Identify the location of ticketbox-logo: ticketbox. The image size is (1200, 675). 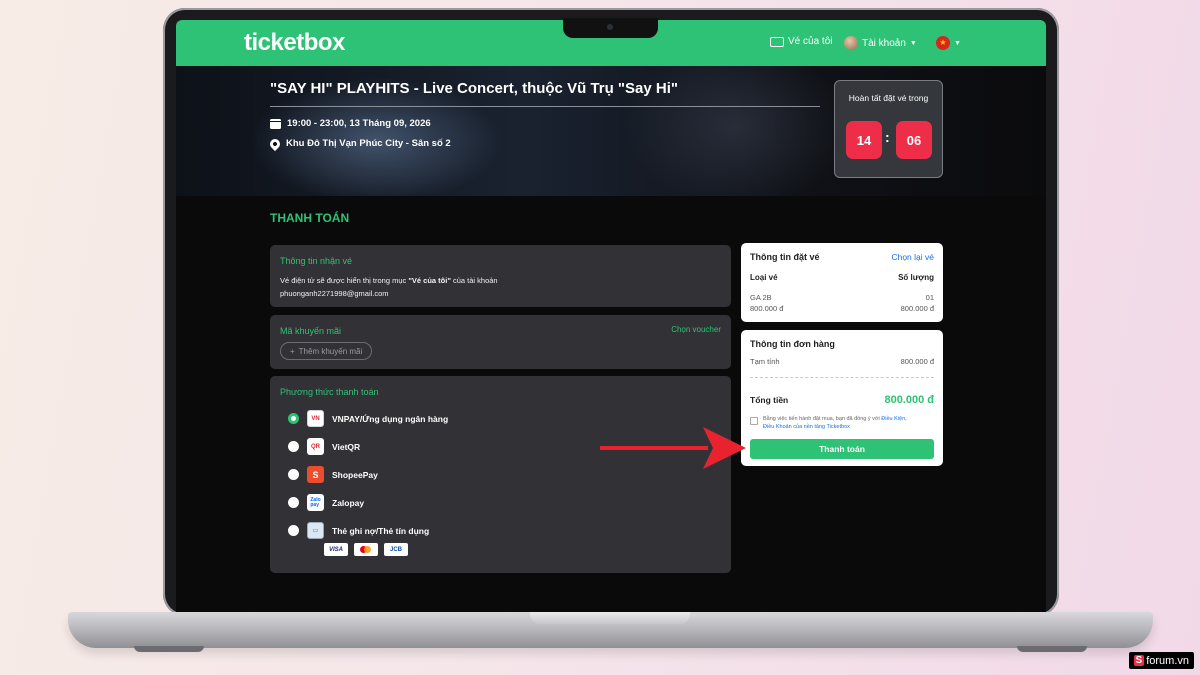
(294, 43).